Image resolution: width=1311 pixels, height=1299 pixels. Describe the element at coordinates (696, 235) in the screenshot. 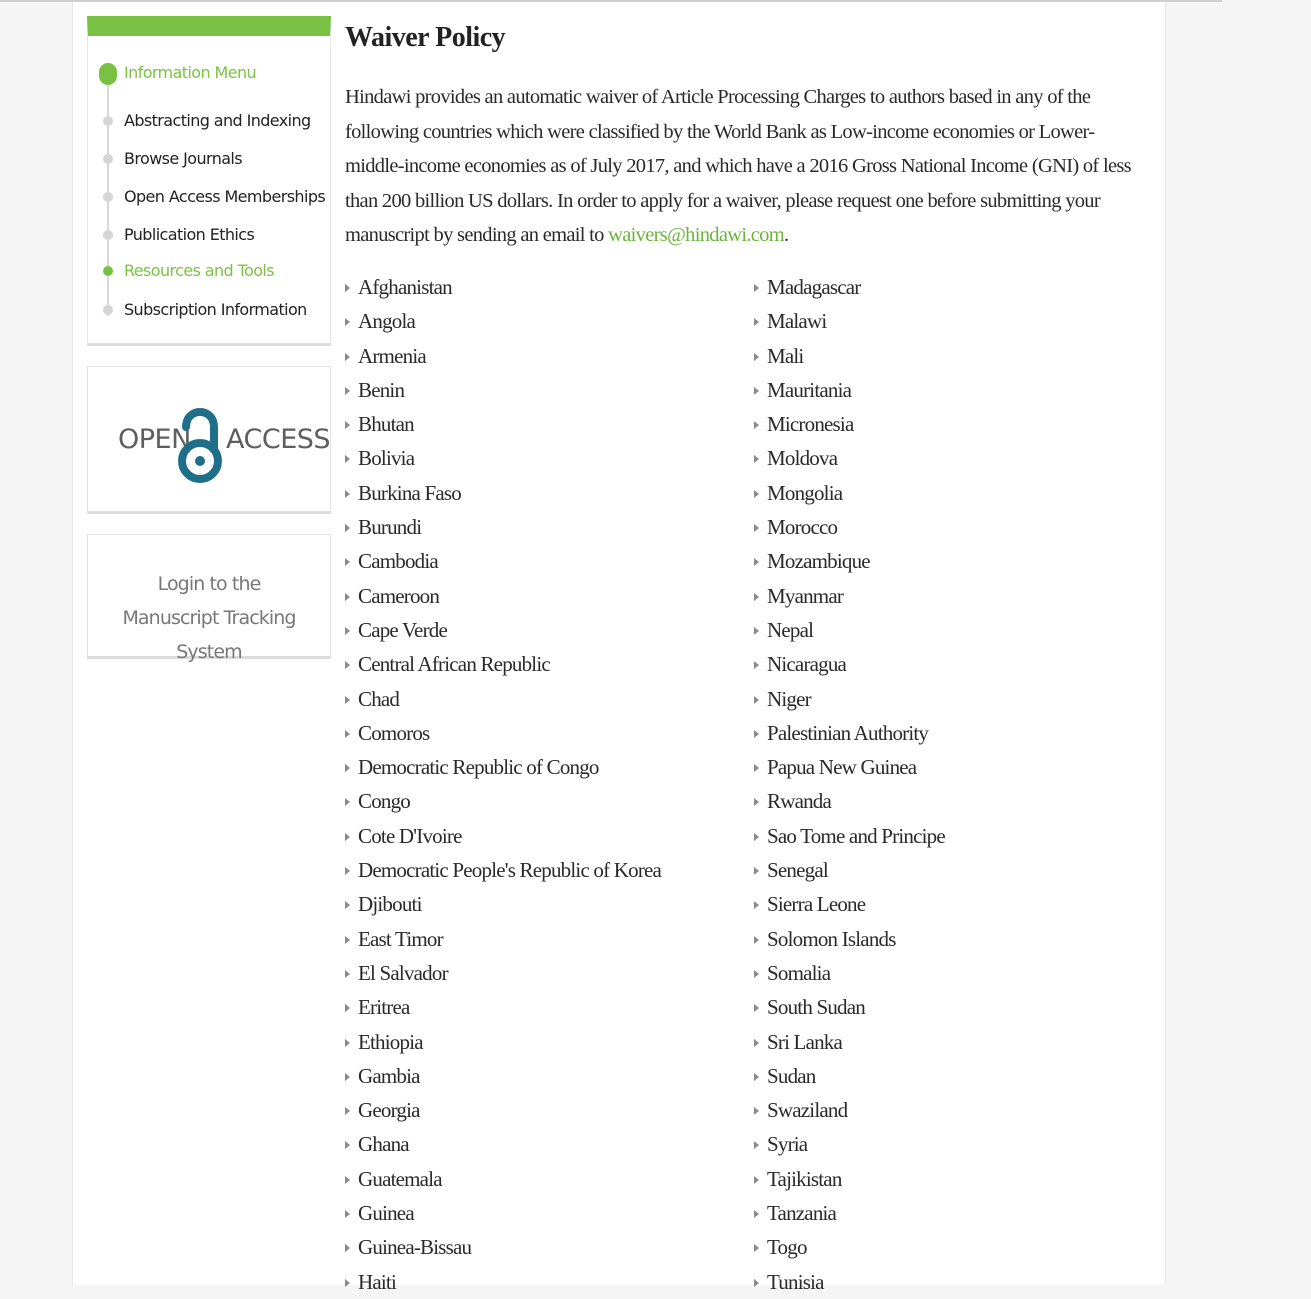

I see `waiver-email-link: waivers@hindawi.com` at that location.